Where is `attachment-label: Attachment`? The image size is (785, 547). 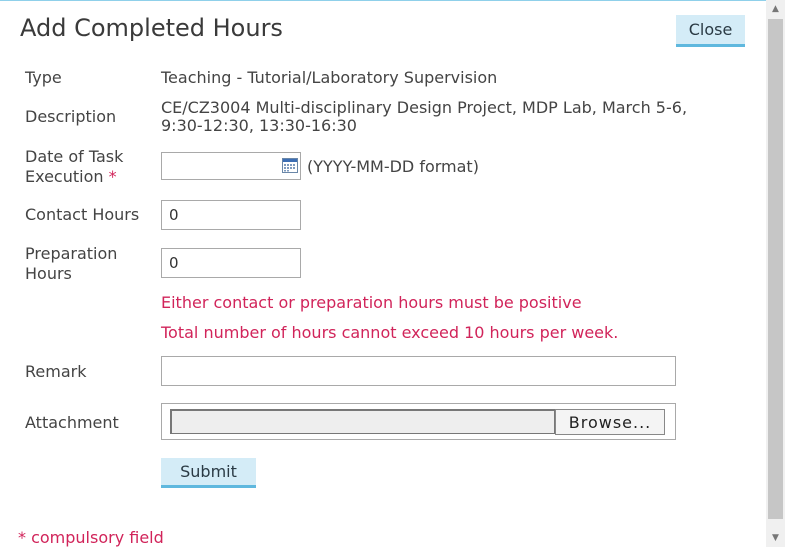 attachment-label: Attachment is located at coordinates (72, 422).